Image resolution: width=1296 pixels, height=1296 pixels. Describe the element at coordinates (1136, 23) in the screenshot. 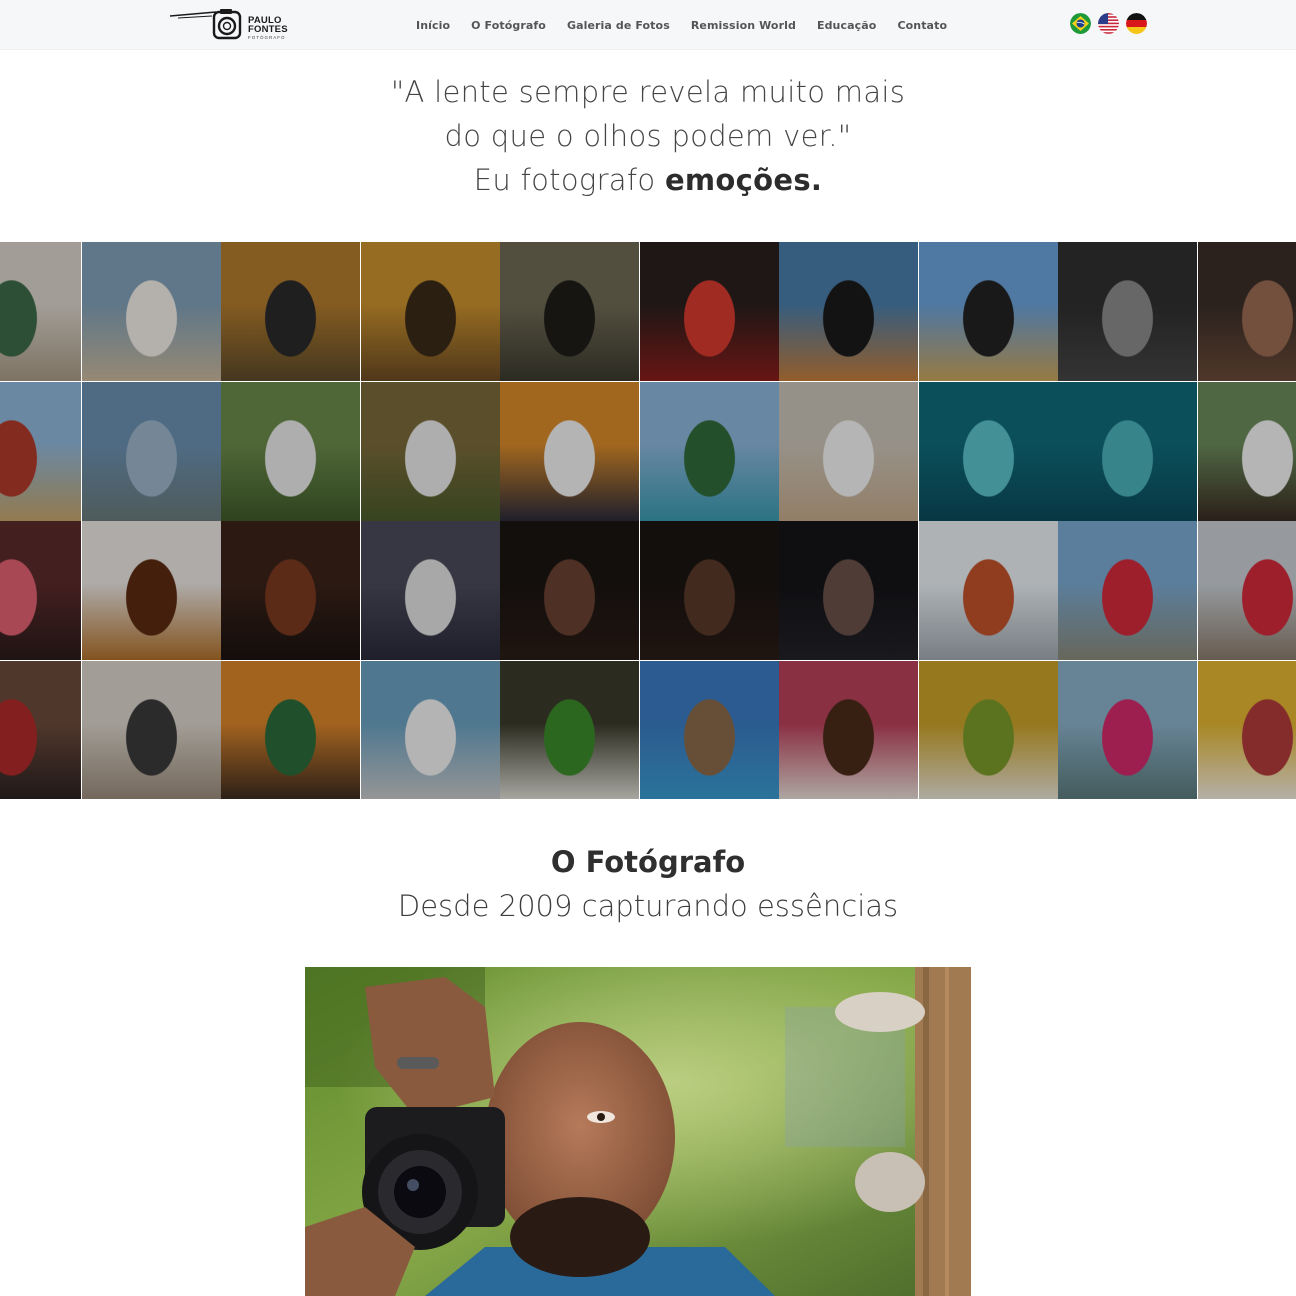

I see `germany-flag-icon` at that location.